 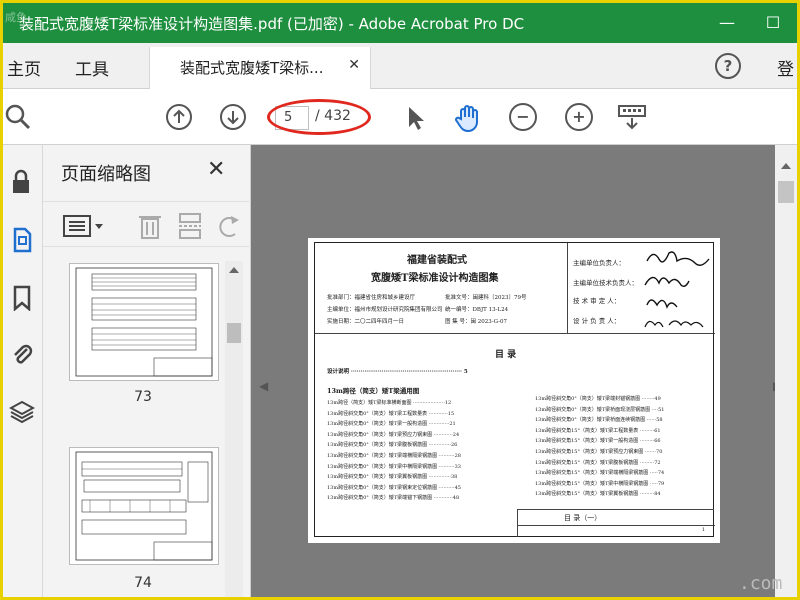 I want to click on search-icon, so click(x=19, y=117).